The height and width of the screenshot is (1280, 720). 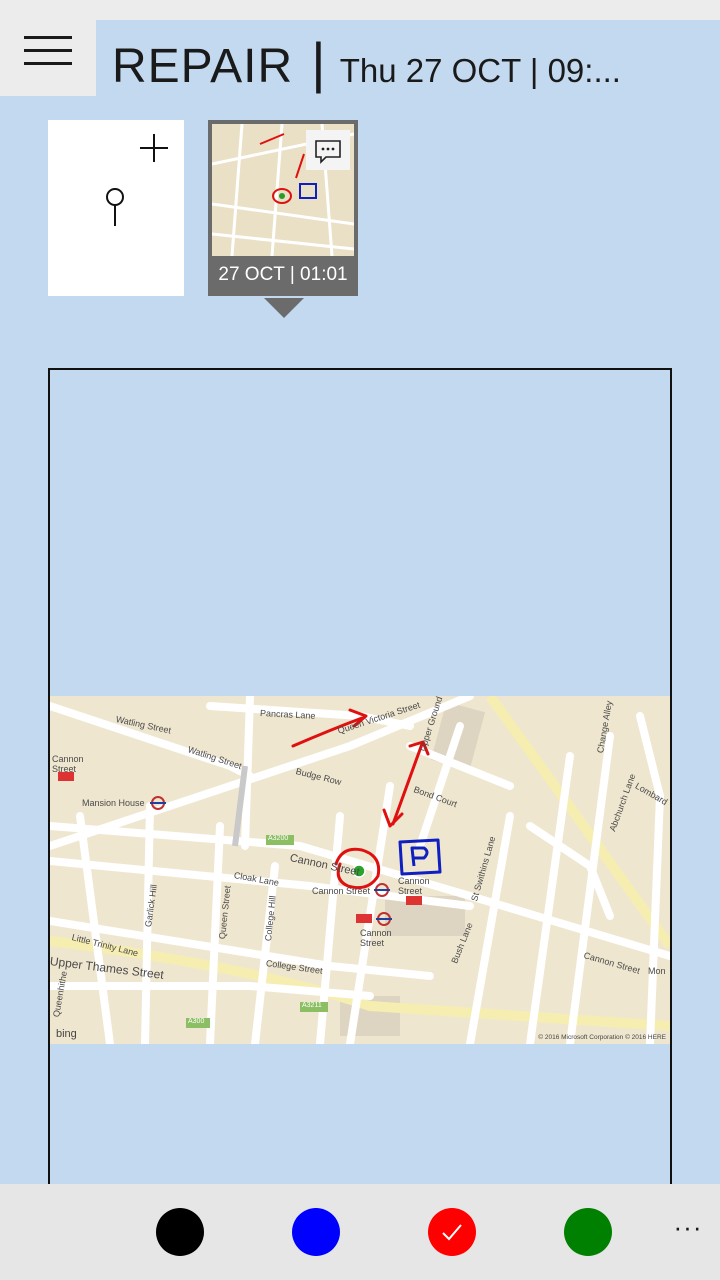 What do you see at coordinates (113, 803) in the screenshot?
I see `map-station-label: Mansion House` at bounding box center [113, 803].